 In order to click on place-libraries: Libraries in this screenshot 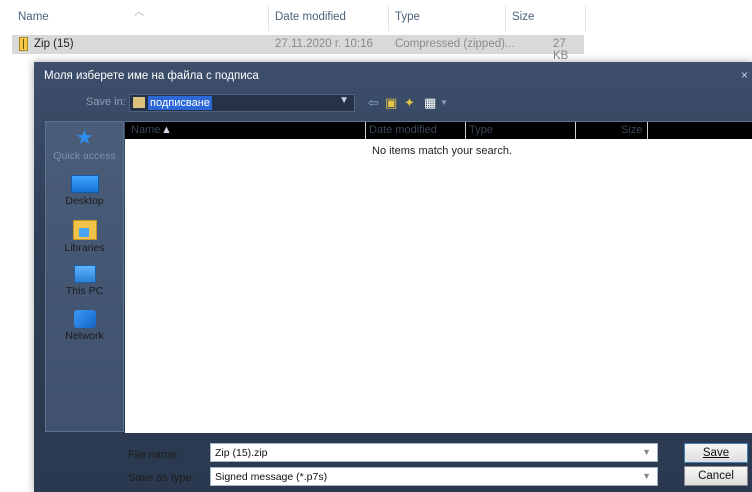, I will do `click(84, 237)`.